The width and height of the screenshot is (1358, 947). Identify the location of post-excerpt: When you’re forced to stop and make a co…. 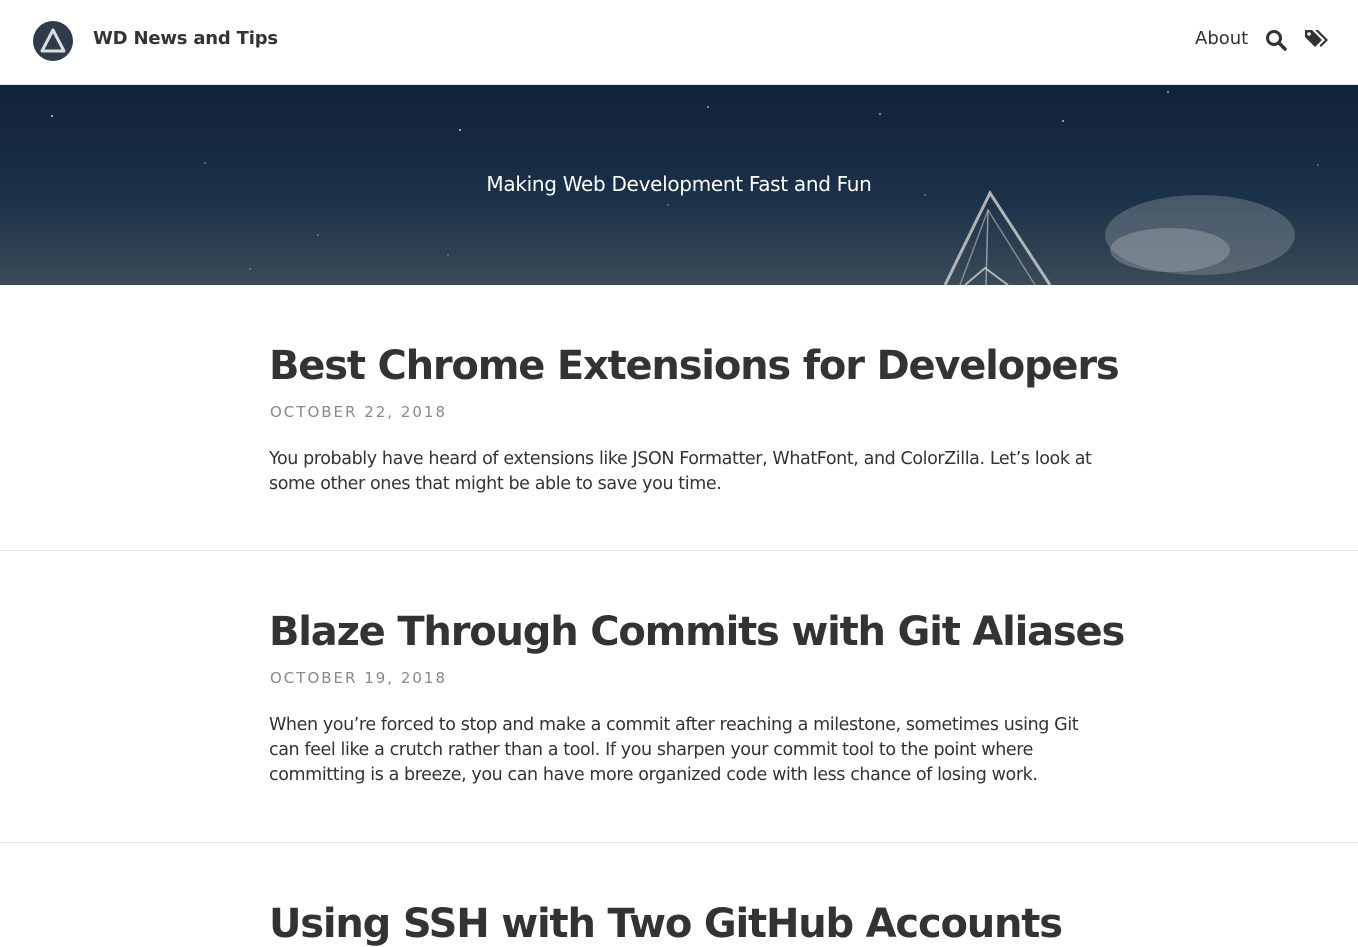
(674, 750).